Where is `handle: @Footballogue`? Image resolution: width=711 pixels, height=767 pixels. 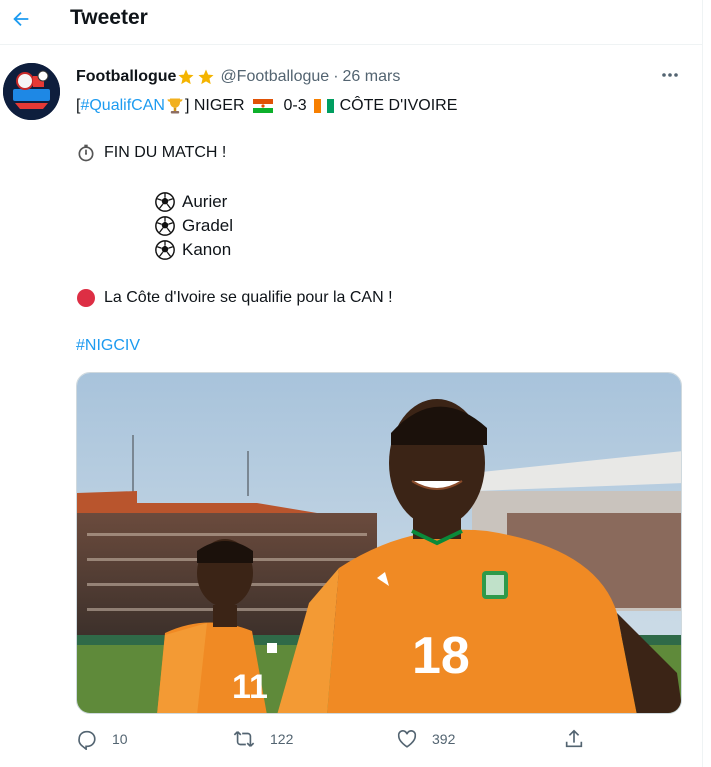 handle: @Footballogue is located at coordinates (274, 77).